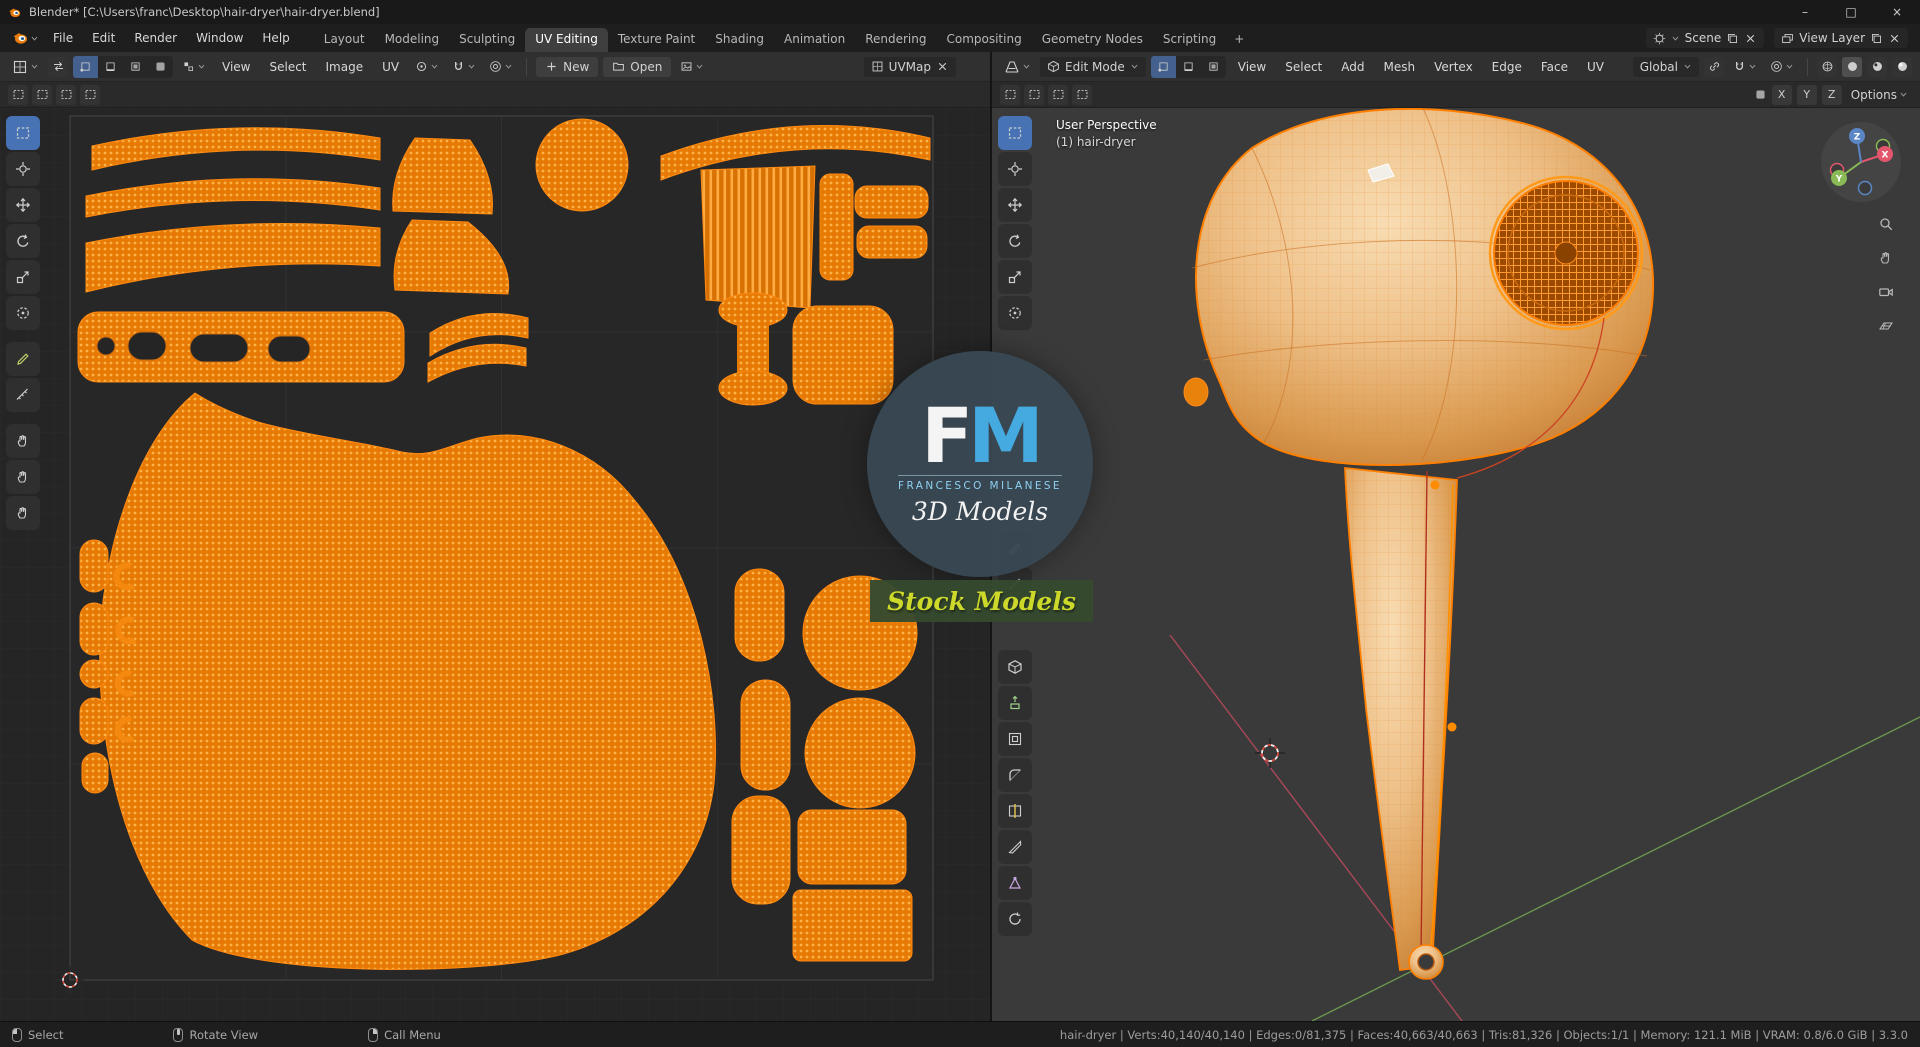 The image size is (1920, 1047). What do you see at coordinates (23, 477) in the screenshot?
I see `tool-relax` at bounding box center [23, 477].